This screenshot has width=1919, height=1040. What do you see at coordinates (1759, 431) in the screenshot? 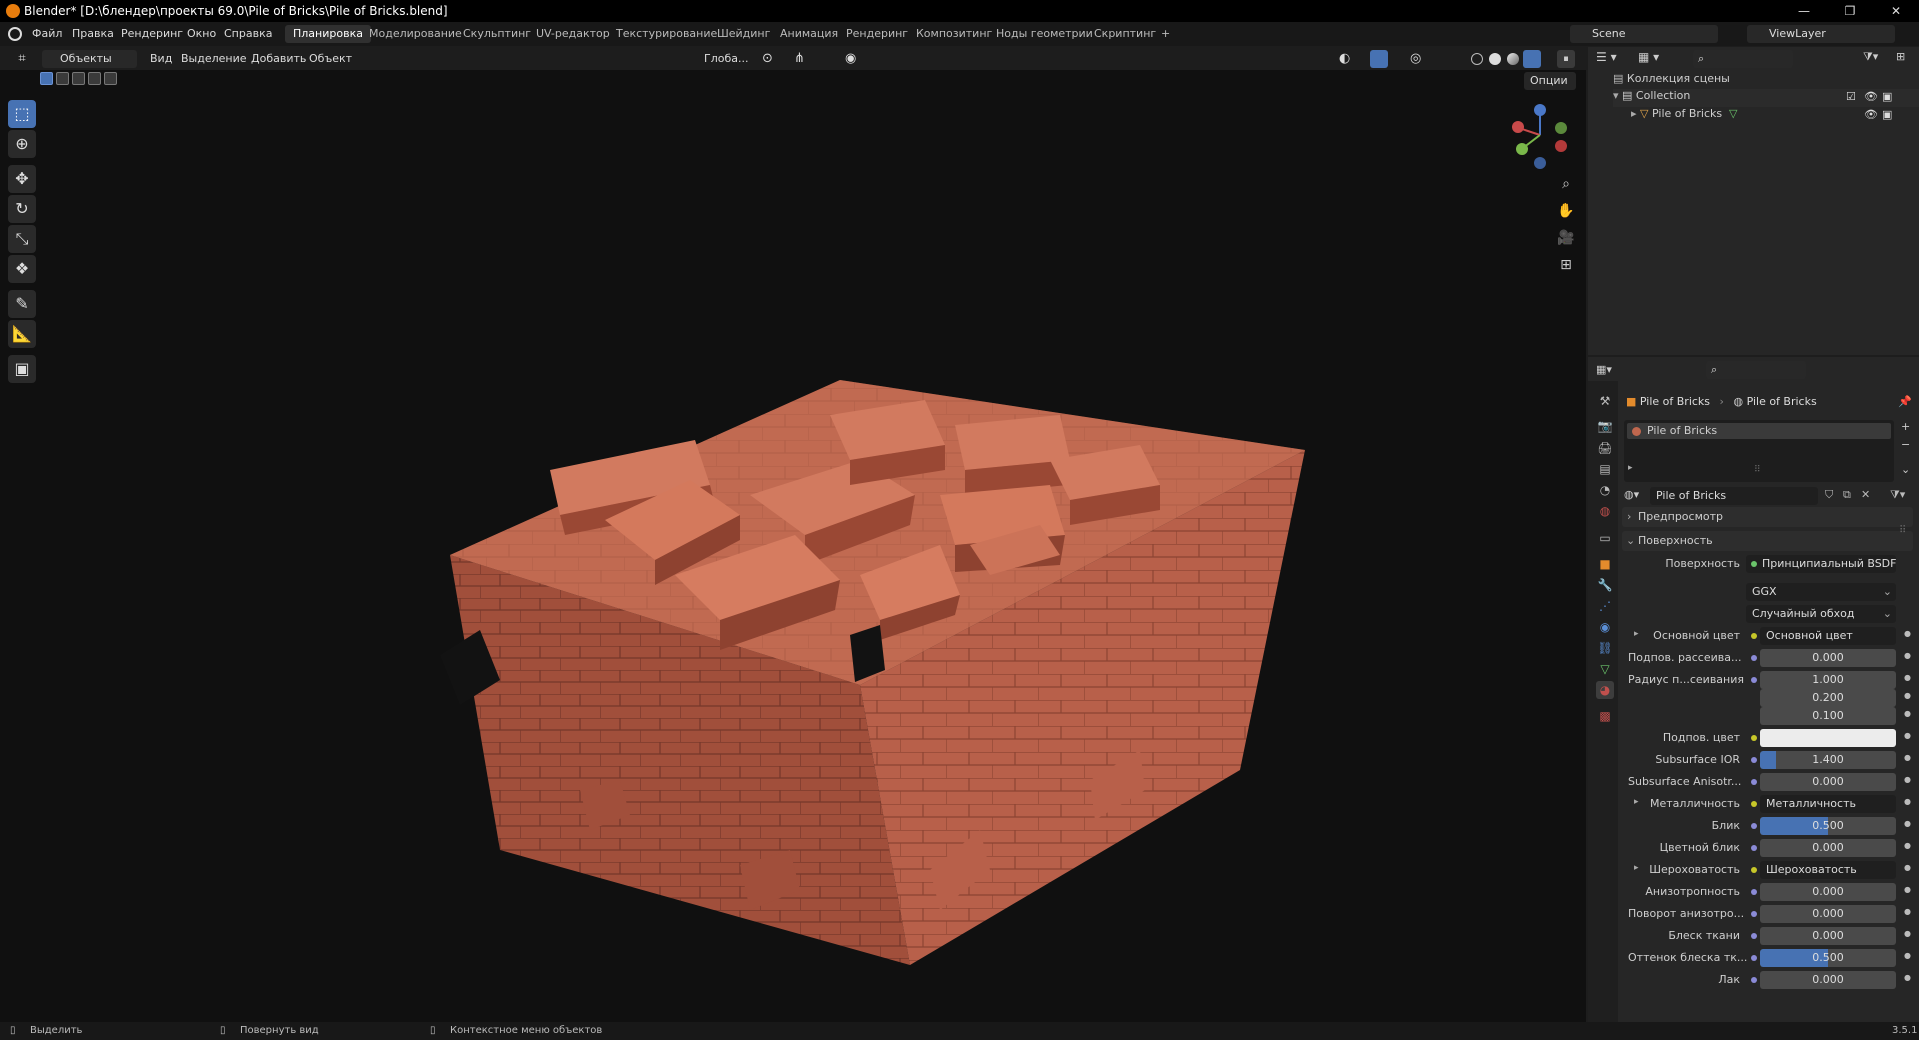
I see `material-slot-item: Pile of Bricks` at bounding box center [1759, 431].